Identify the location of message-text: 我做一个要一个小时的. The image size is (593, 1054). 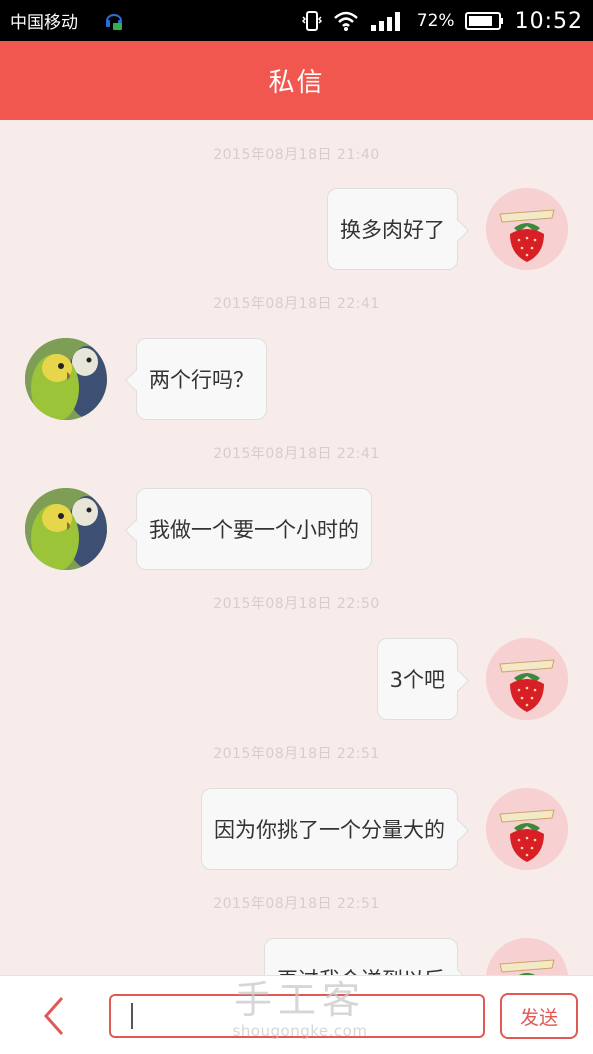
(254, 530).